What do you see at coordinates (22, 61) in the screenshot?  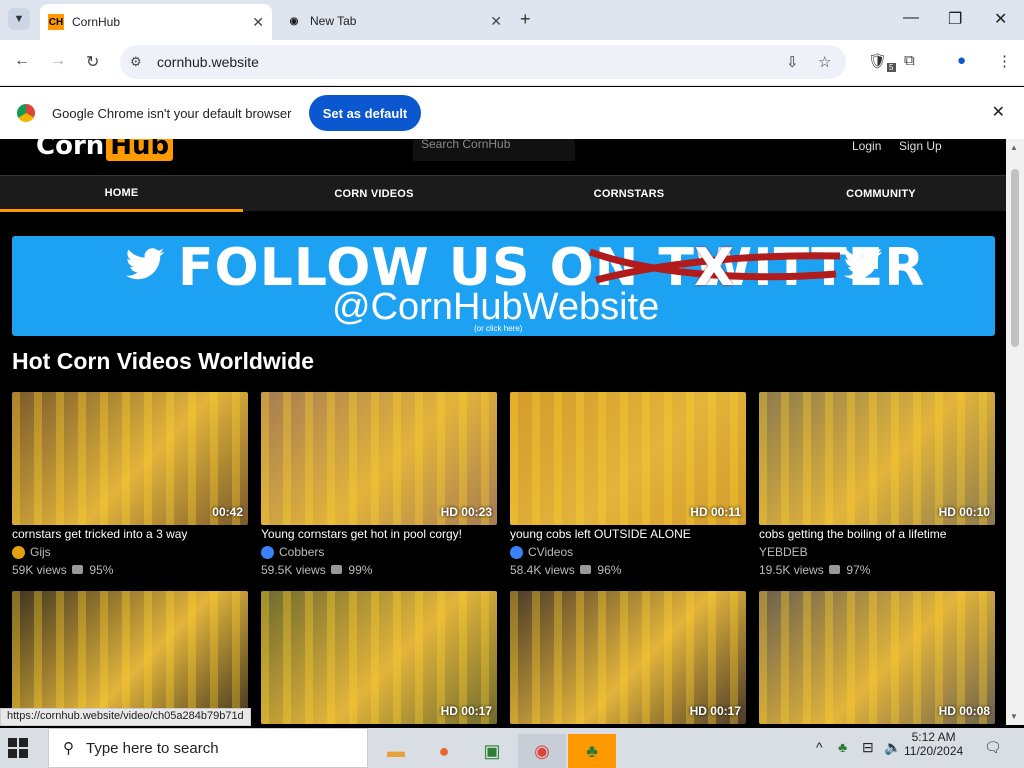 I see `back-icon: ←` at bounding box center [22, 61].